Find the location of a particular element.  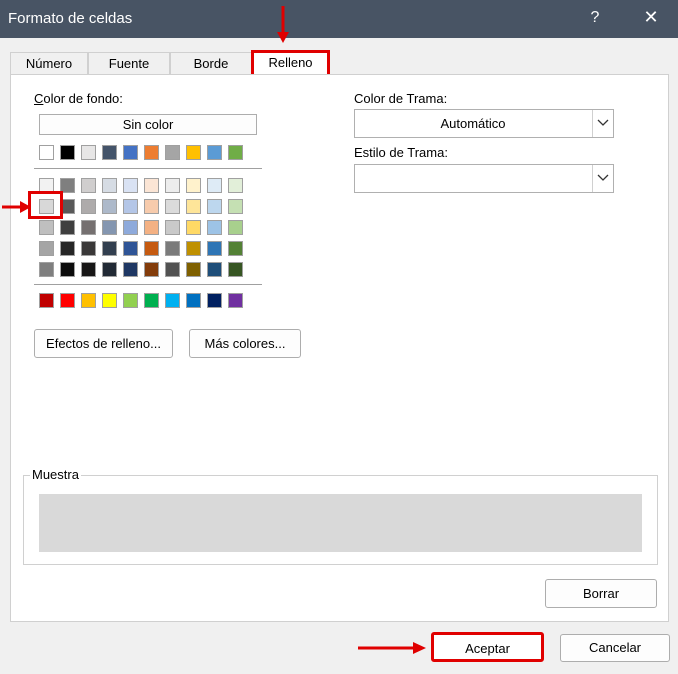

pattern-style-dropdown is located at coordinates (484, 178).